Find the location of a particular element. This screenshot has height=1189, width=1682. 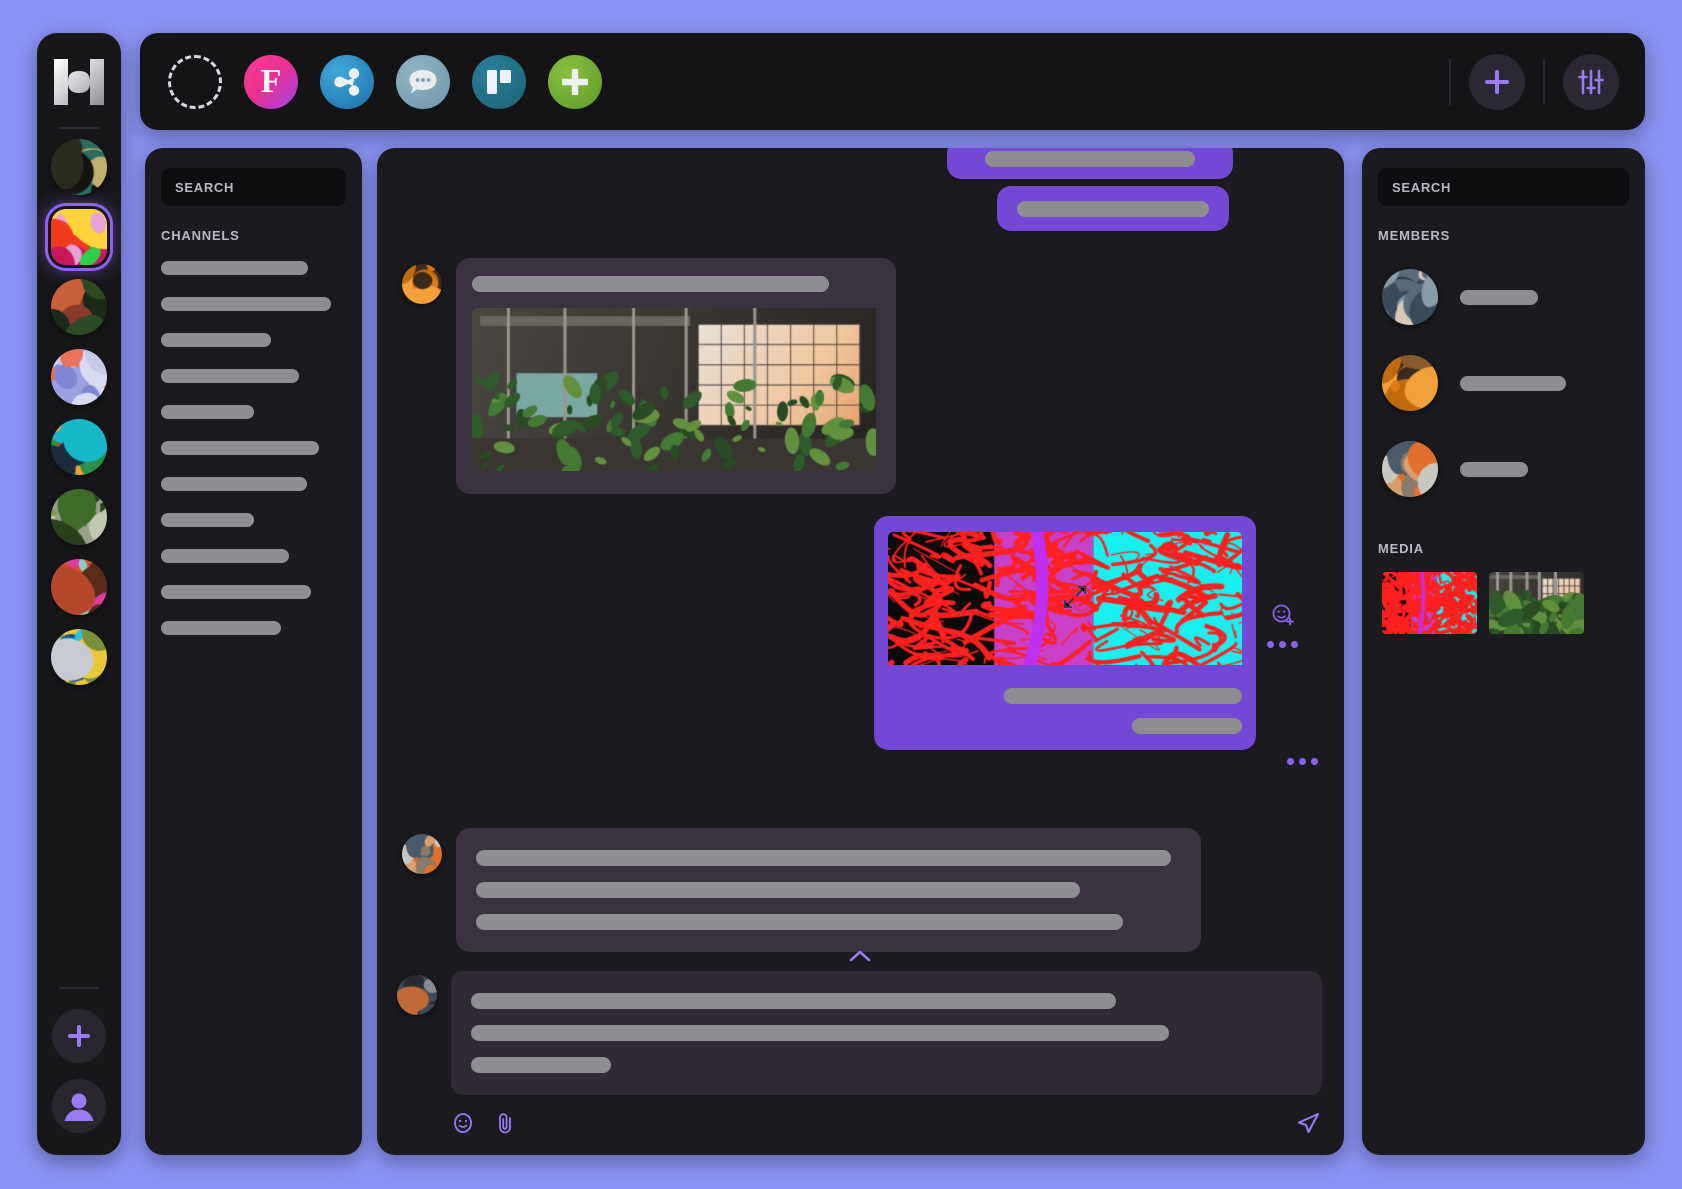

chevron-up-icon is located at coordinates (859, 956).